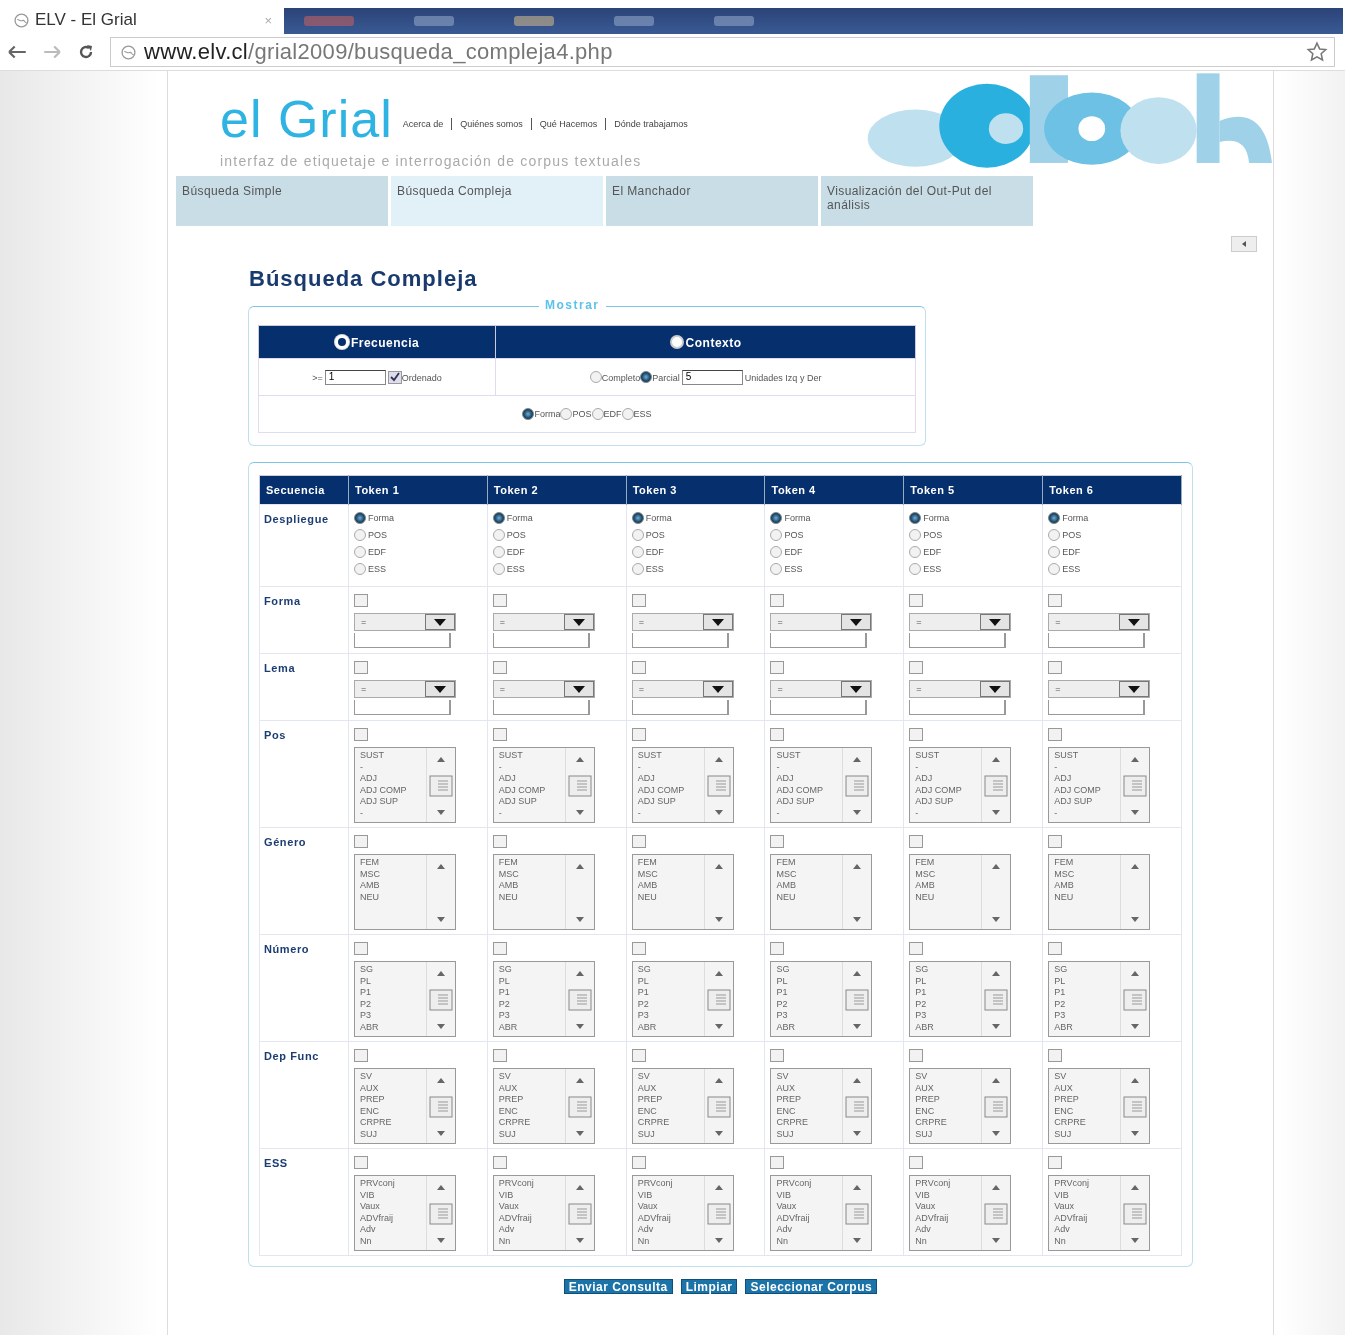  What do you see at coordinates (52, 52) in the screenshot?
I see `forward-icon` at bounding box center [52, 52].